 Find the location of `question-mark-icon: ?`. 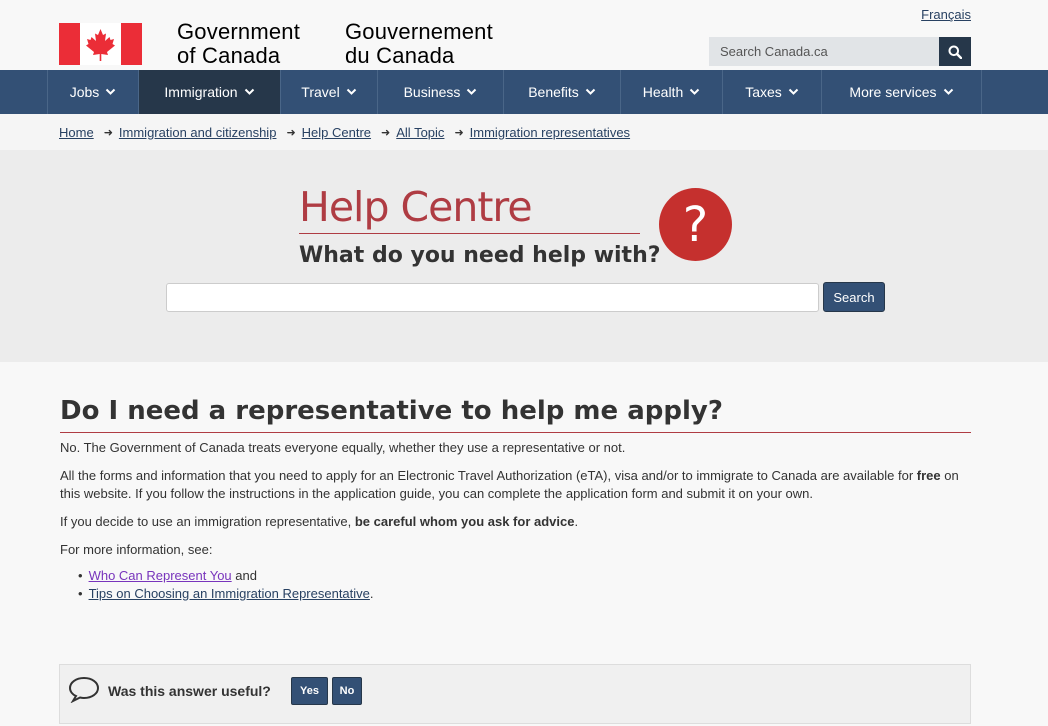

question-mark-icon: ? is located at coordinates (695, 224).